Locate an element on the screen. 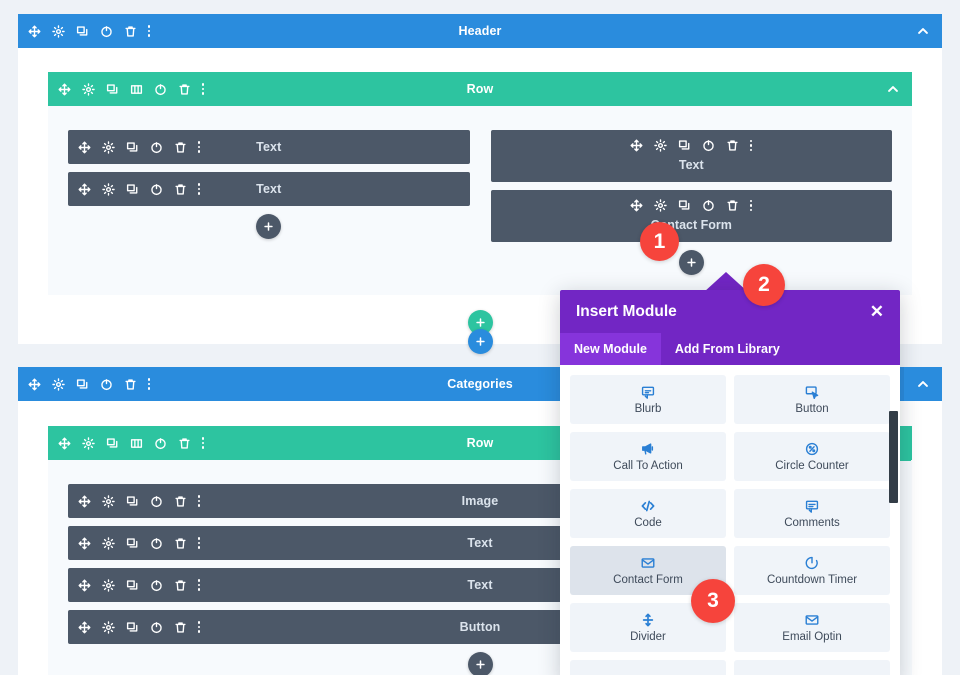  module-text-1: Text is located at coordinates (269, 147).